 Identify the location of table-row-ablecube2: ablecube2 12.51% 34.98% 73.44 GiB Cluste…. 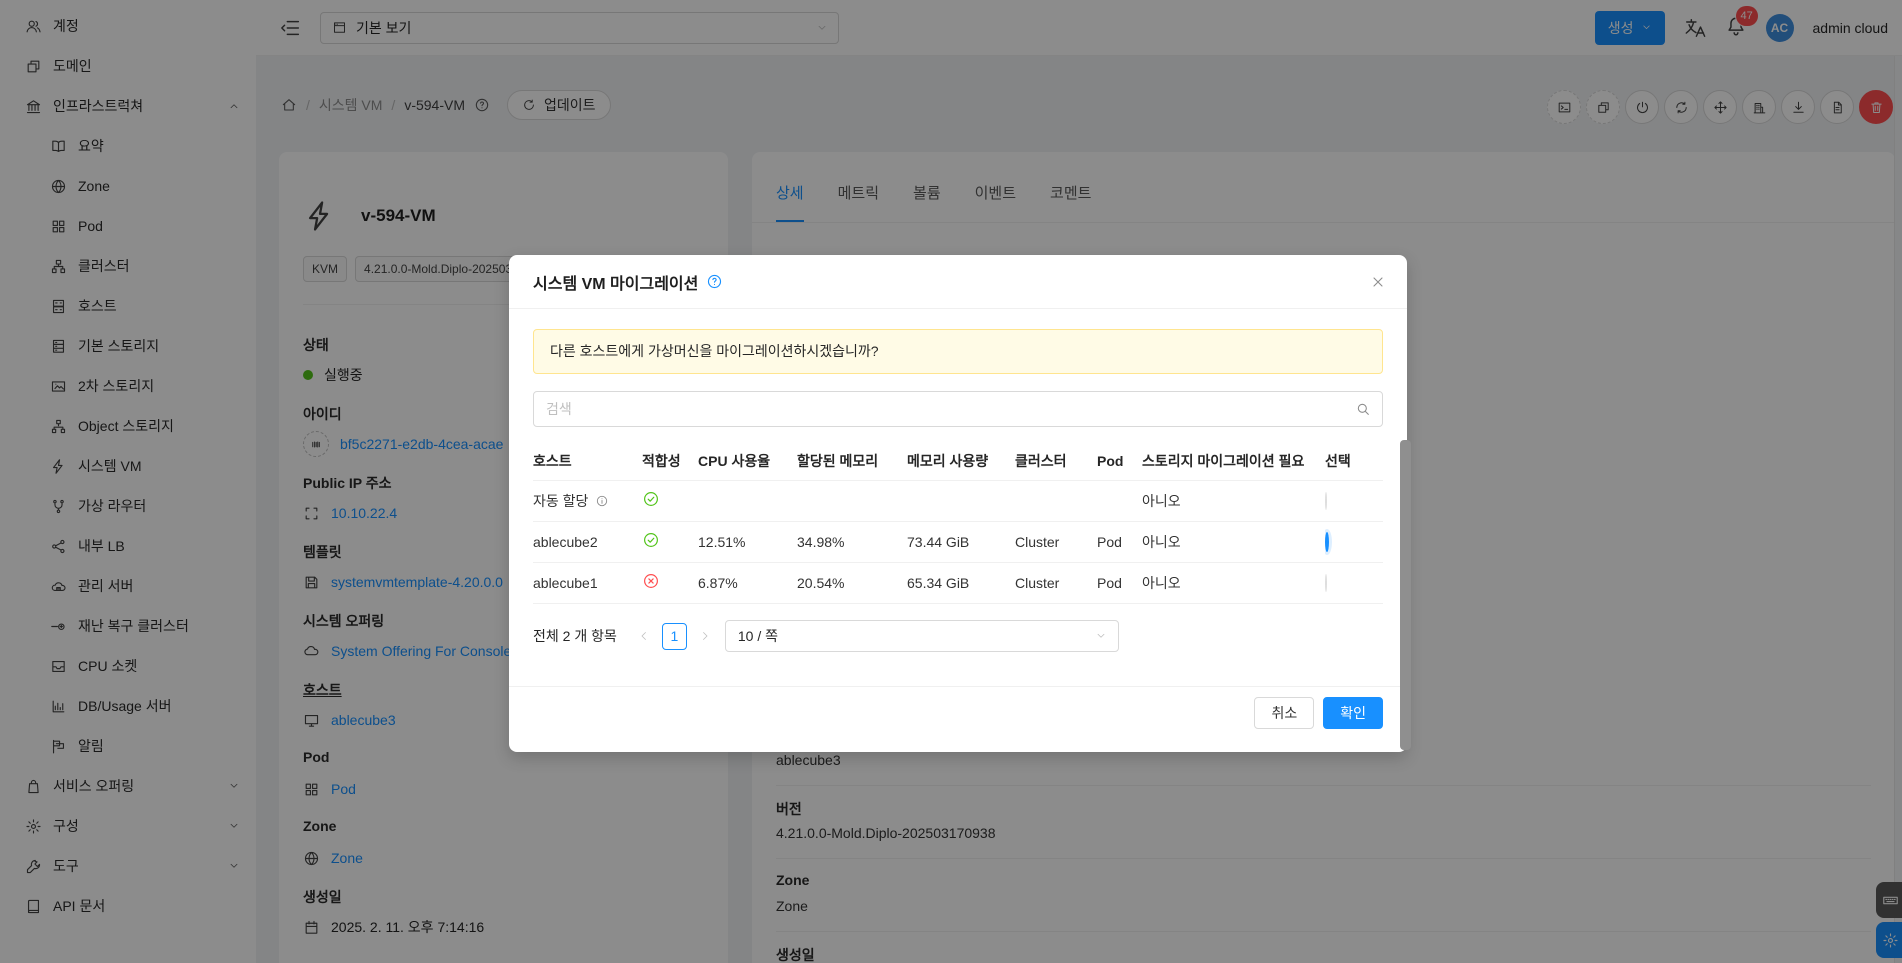
(958, 542).